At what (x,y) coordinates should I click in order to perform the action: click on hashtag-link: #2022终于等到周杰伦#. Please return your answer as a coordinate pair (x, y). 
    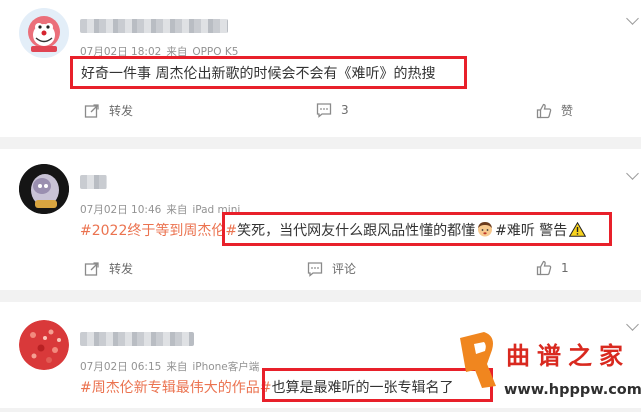
    Looking at the image, I should click on (158, 231).